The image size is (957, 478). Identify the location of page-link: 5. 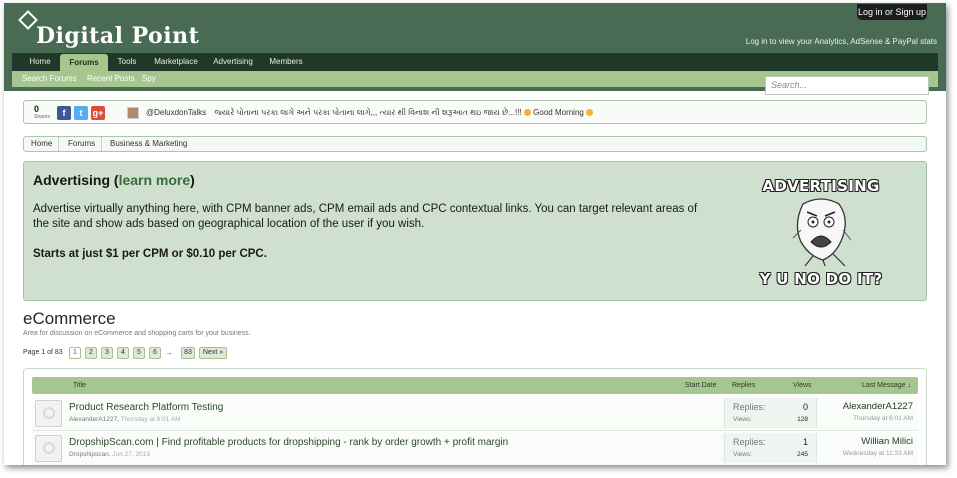
(139, 353).